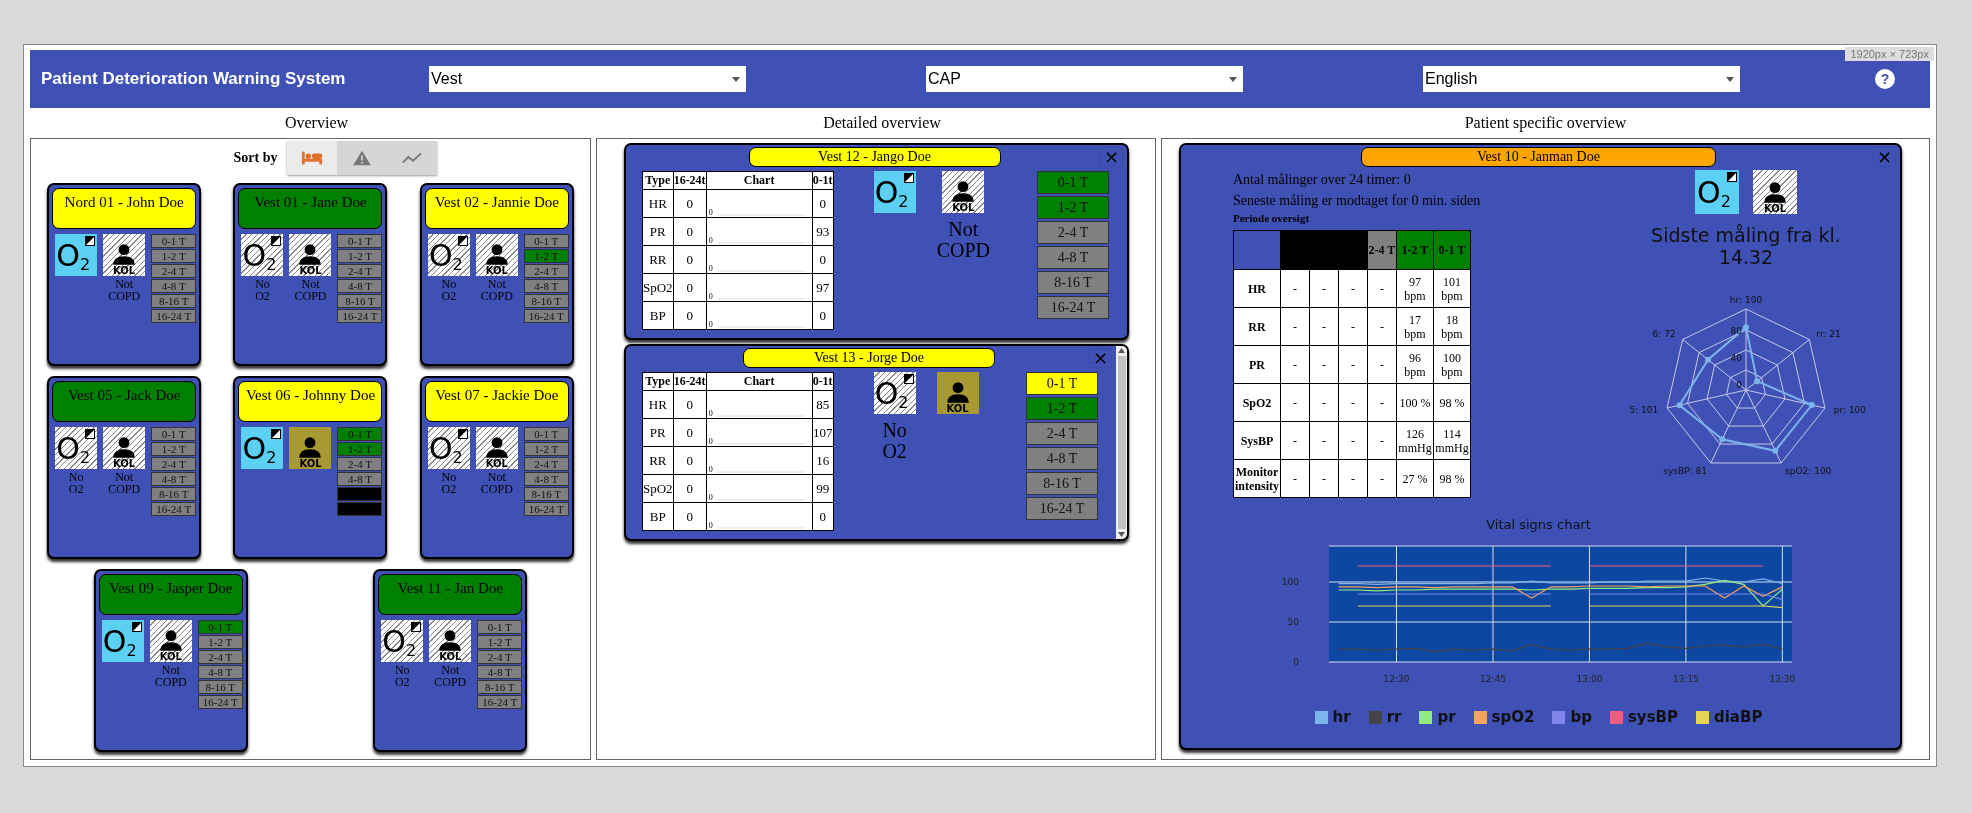 The width and height of the screenshot is (1972, 813). I want to click on dropdown-field: English, so click(1581, 79).